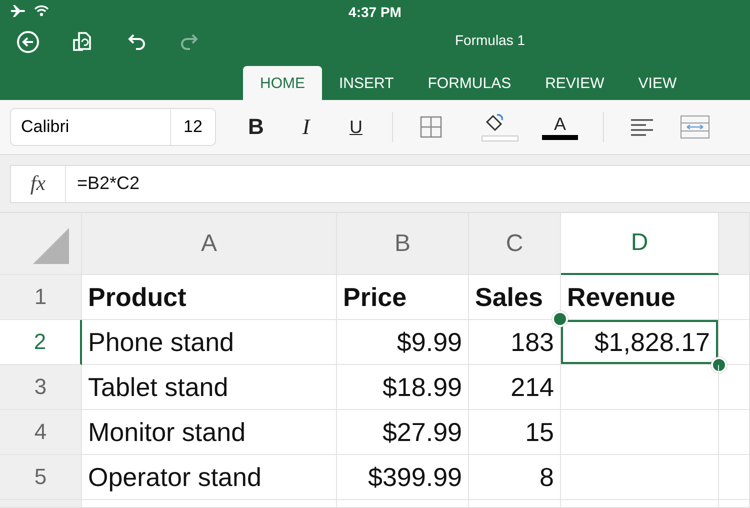  What do you see at coordinates (41, 477) in the screenshot?
I see `row-header: 5` at bounding box center [41, 477].